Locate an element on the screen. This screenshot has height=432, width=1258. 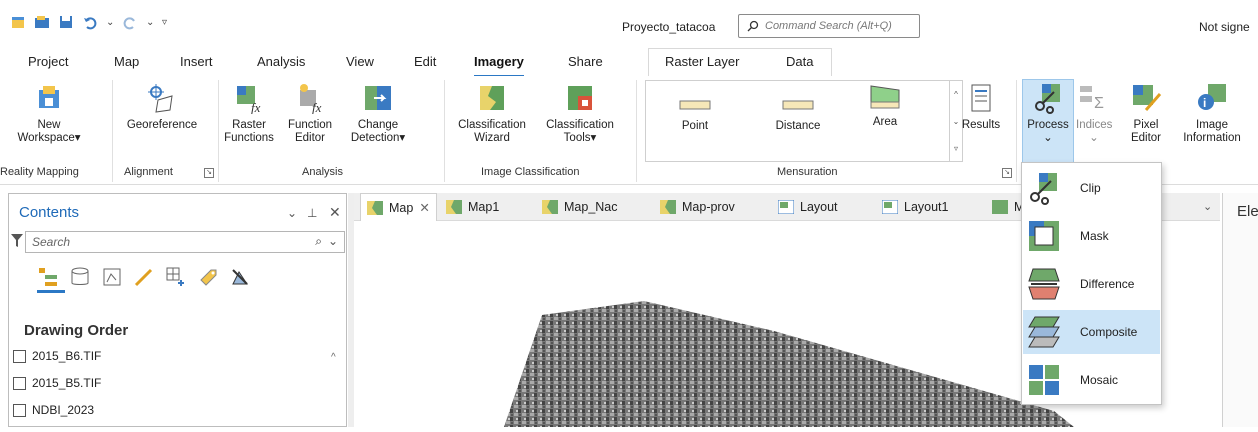
tab-map: Map is located at coordinates (126, 61).